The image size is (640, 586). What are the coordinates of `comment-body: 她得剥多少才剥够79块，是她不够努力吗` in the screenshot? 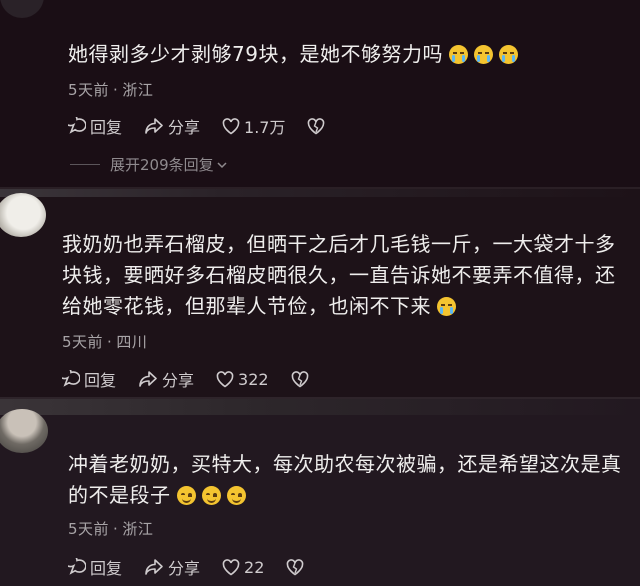 It's located at (255, 54).